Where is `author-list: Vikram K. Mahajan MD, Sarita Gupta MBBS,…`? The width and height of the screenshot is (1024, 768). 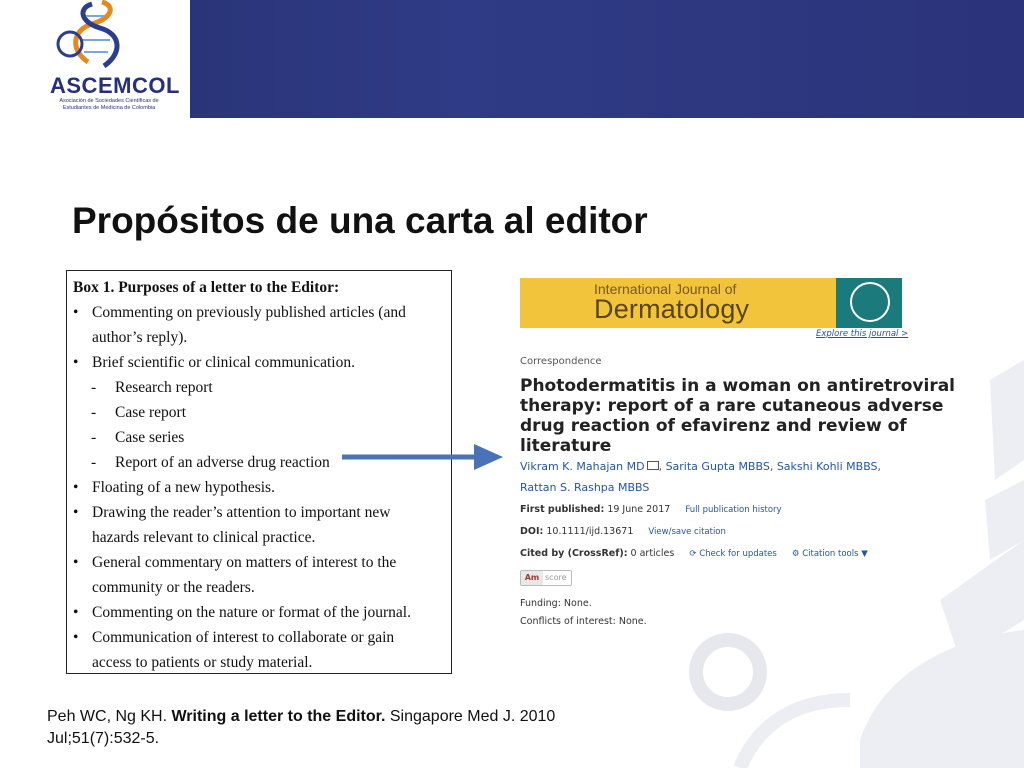 author-list: Vikram K. Mahajan MD, Sarita Gupta MBBS,… is located at coordinates (701, 477).